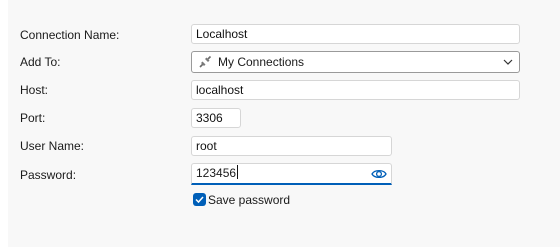 The height and width of the screenshot is (247, 560). What do you see at coordinates (291, 174) in the screenshot?
I see `password-input: 123456` at bounding box center [291, 174].